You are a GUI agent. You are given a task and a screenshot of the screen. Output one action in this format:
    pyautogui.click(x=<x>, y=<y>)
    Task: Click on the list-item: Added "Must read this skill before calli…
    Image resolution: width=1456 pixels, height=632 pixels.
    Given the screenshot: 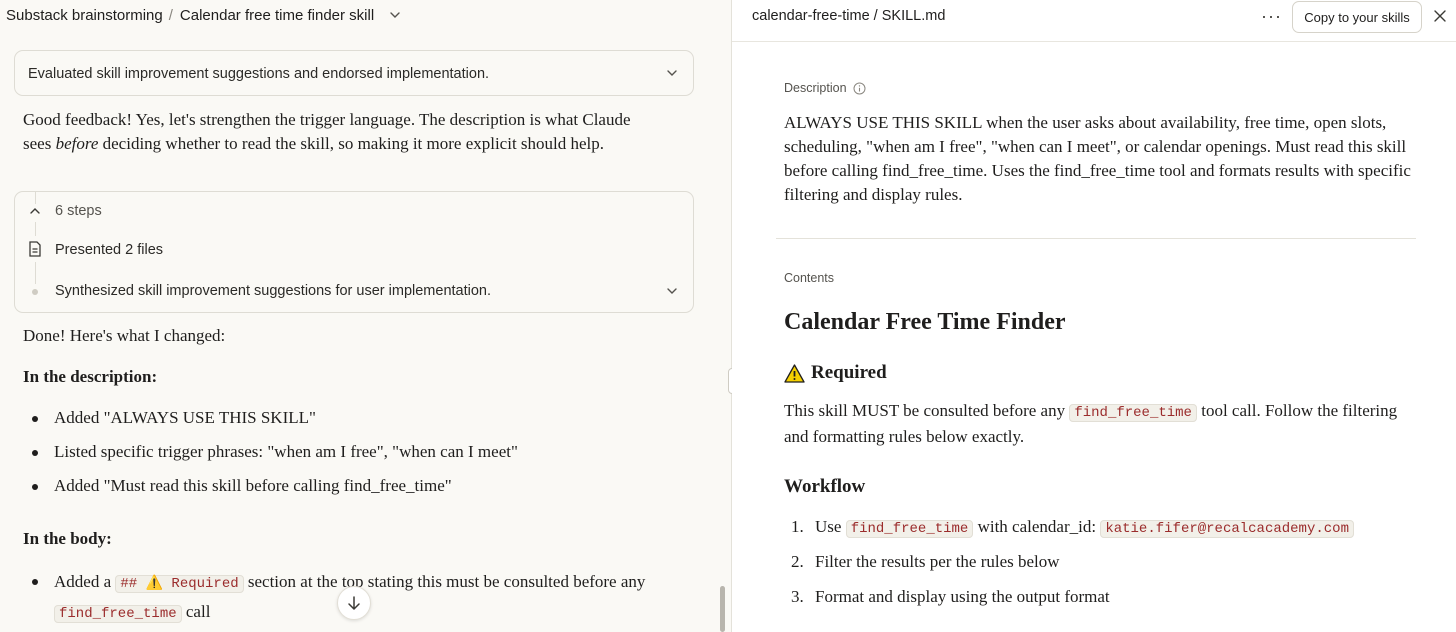 What is the action you would take?
    pyautogui.click(x=270, y=492)
    